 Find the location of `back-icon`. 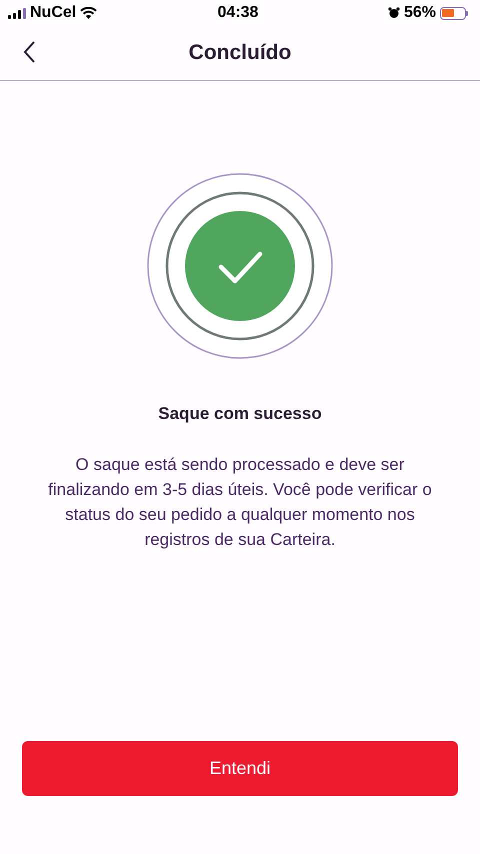

back-icon is located at coordinates (29, 52).